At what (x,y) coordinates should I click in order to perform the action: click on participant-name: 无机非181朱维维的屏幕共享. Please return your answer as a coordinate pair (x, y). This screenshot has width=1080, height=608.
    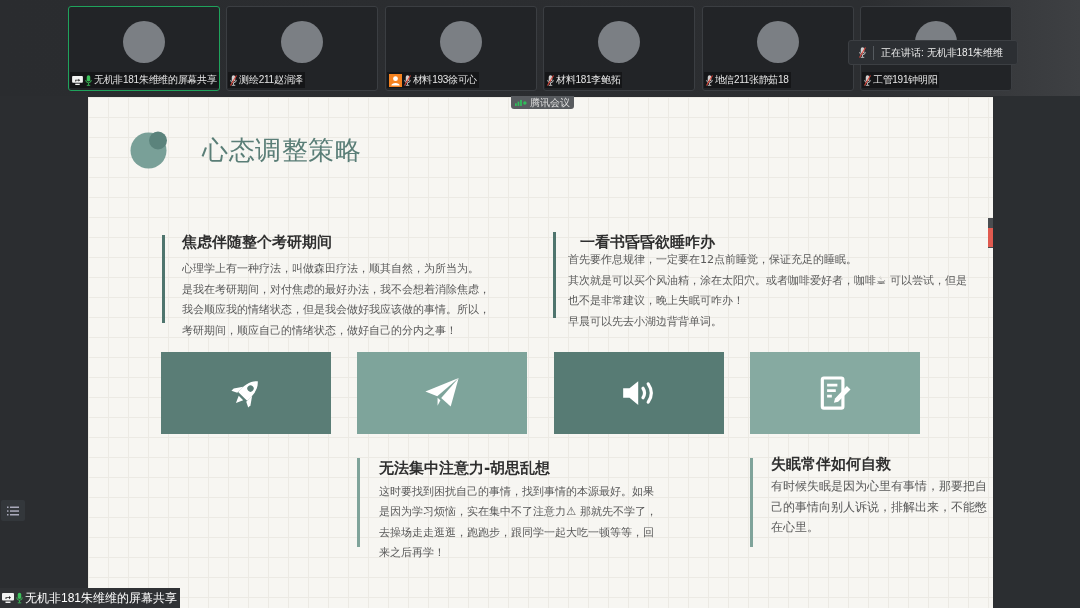
    Looking at the image, I should click on (155, 80).